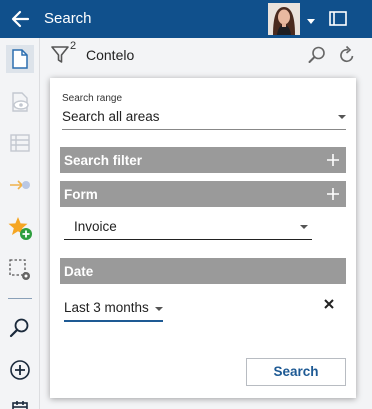 The width and height of the screenshot is (372, 409). I want to click on magnifier-icon, so click(316, 54).